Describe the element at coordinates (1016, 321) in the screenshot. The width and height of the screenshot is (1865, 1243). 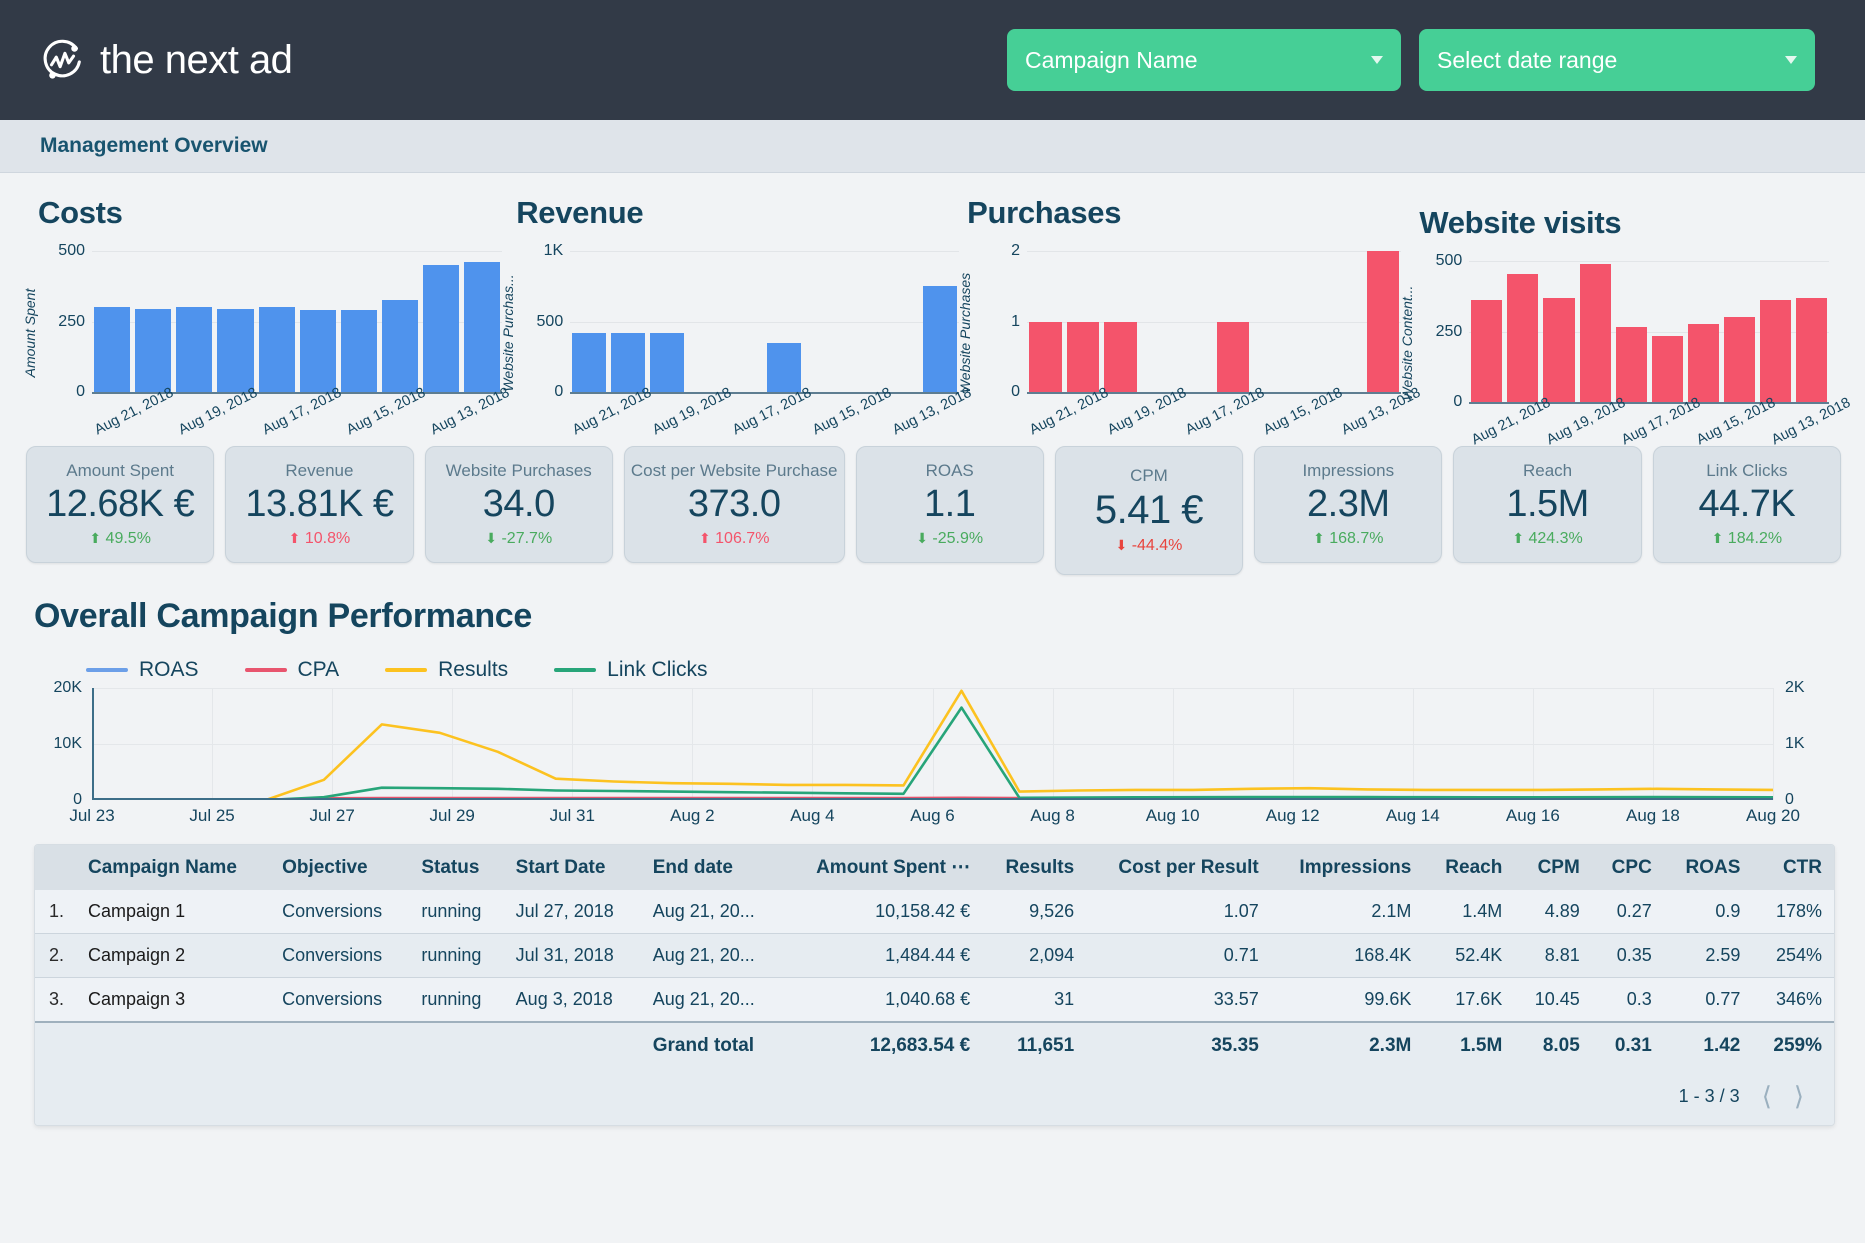
I see `y-tick-label: 1` at that location.